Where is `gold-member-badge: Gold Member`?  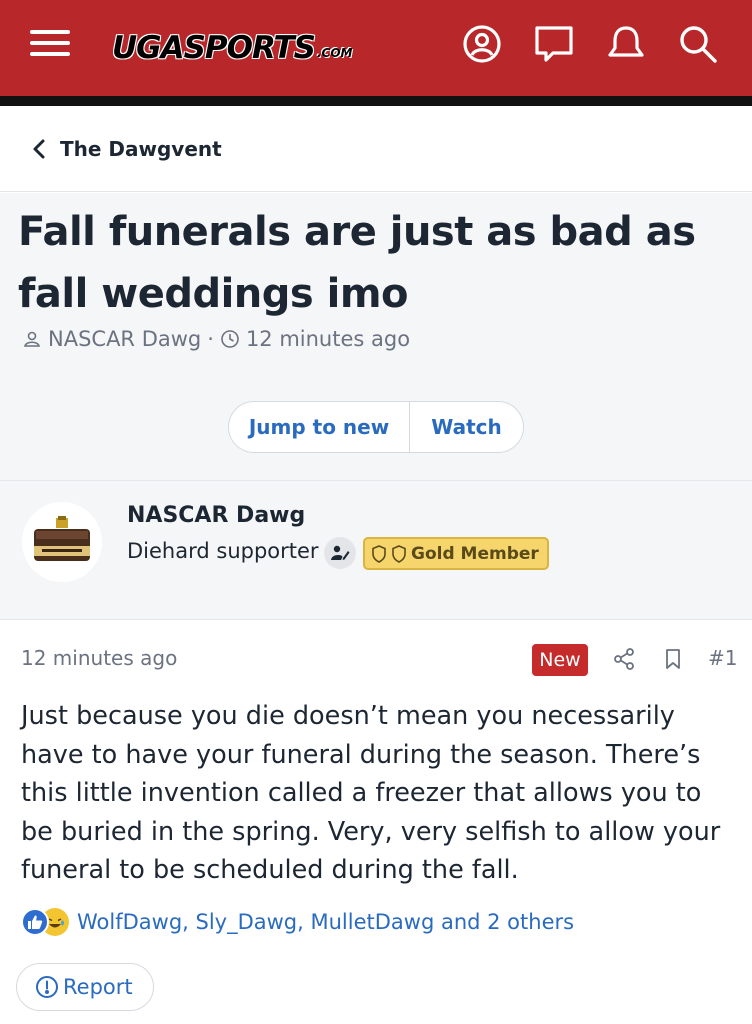
gold-member-badge: Gold Member is located at coordinates (456, 553).